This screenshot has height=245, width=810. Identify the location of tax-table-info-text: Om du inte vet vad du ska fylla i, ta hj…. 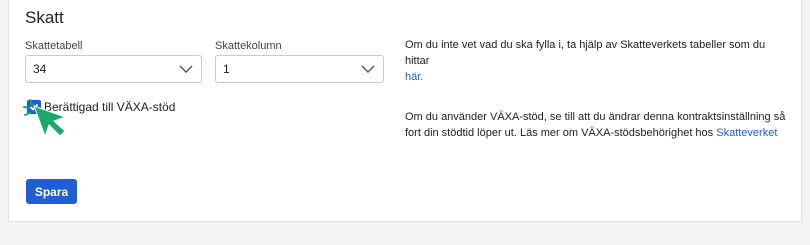
(585, 53).